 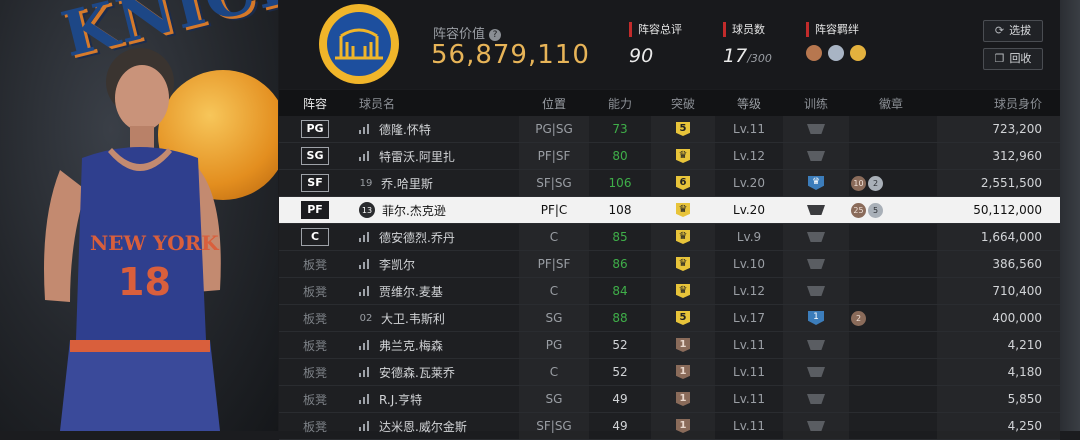 What do you see at coordinates (683, 103) in the screenshot?
I see `col-breakthrough: 突破` at bounding box center [683, 103].